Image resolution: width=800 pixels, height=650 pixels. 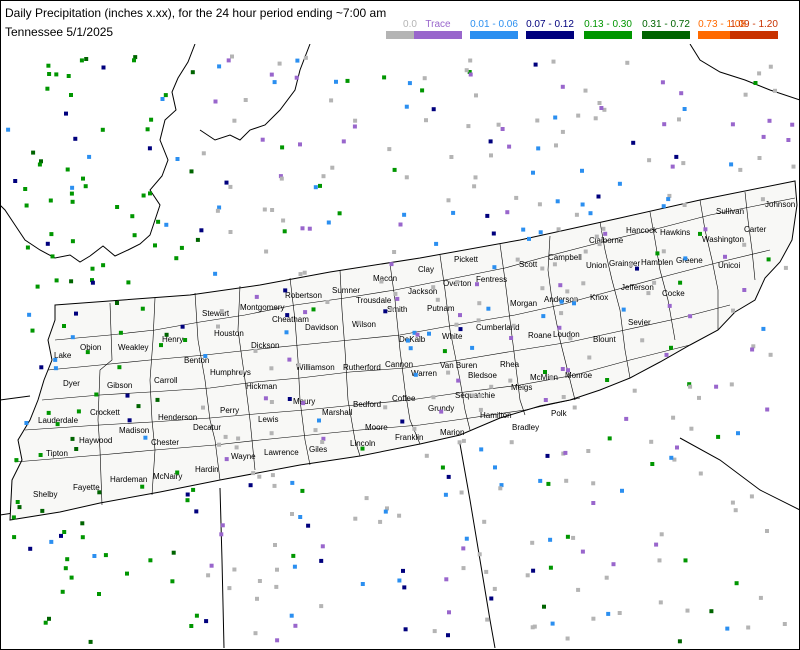 I want to click on nc-georgia-boundary, so click(x=477, y=545).